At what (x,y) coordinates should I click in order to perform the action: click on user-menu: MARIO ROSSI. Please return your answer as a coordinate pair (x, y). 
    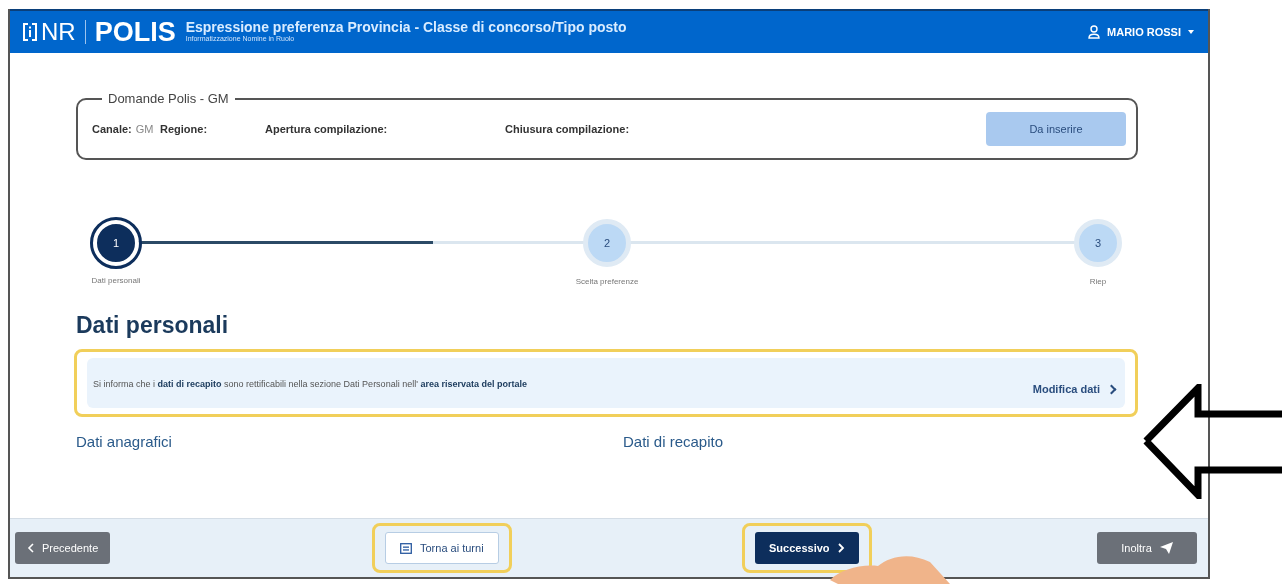
    Looking at the image, I should click on (1141, 32).